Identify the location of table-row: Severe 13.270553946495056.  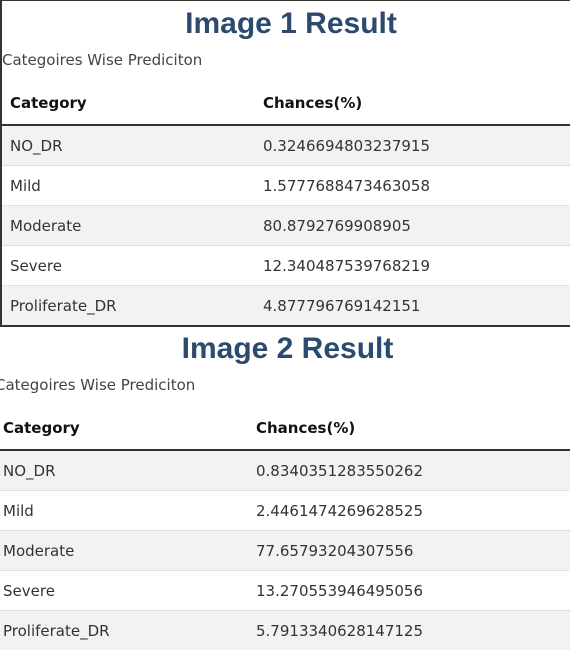
(285, 590).